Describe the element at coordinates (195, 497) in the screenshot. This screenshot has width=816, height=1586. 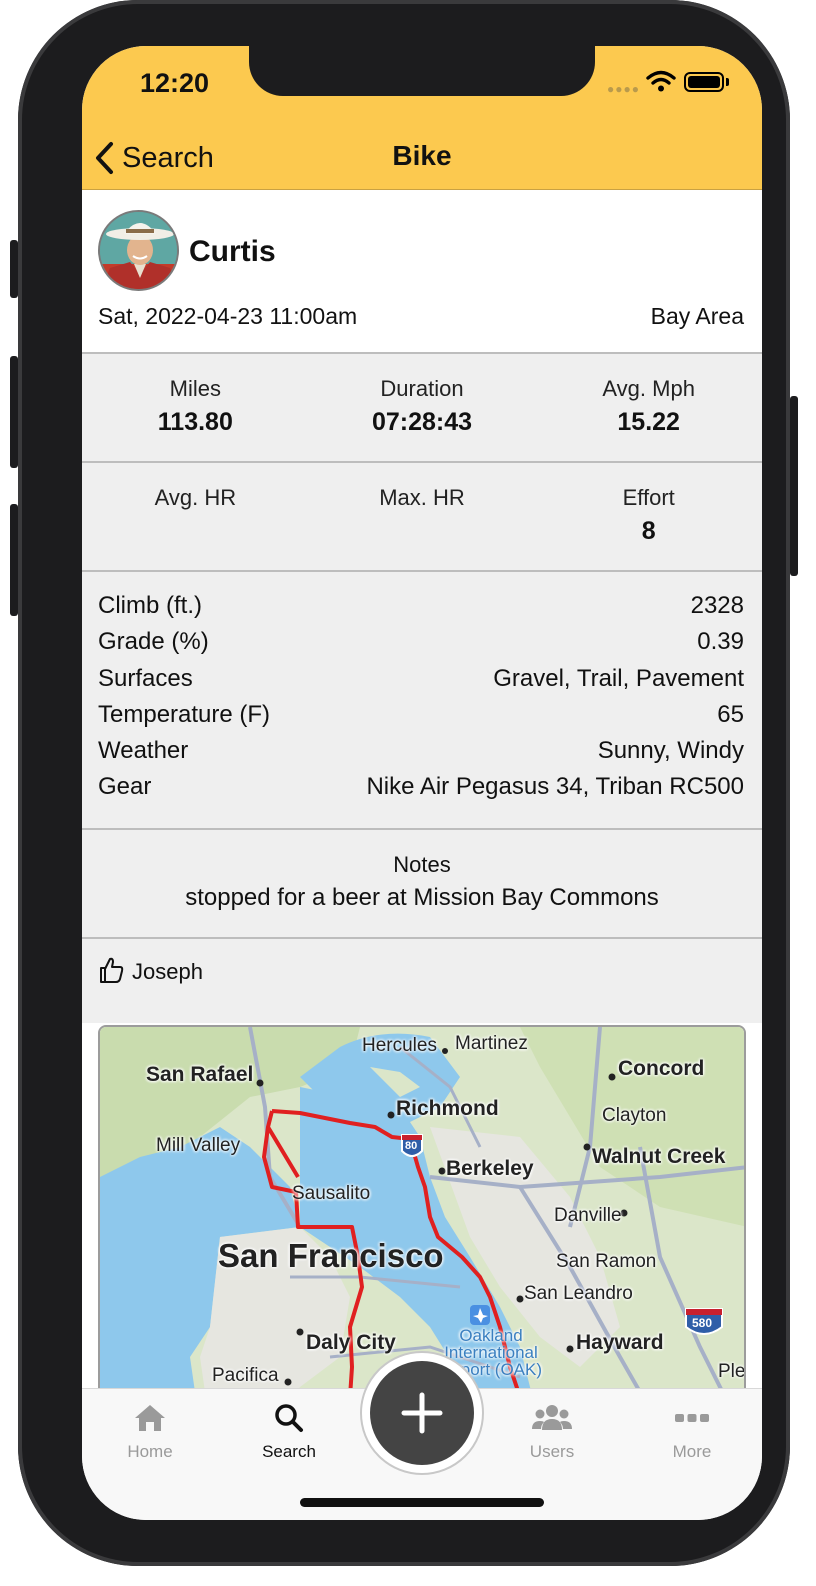
I see `stat-label: Avg. HR` at that location.